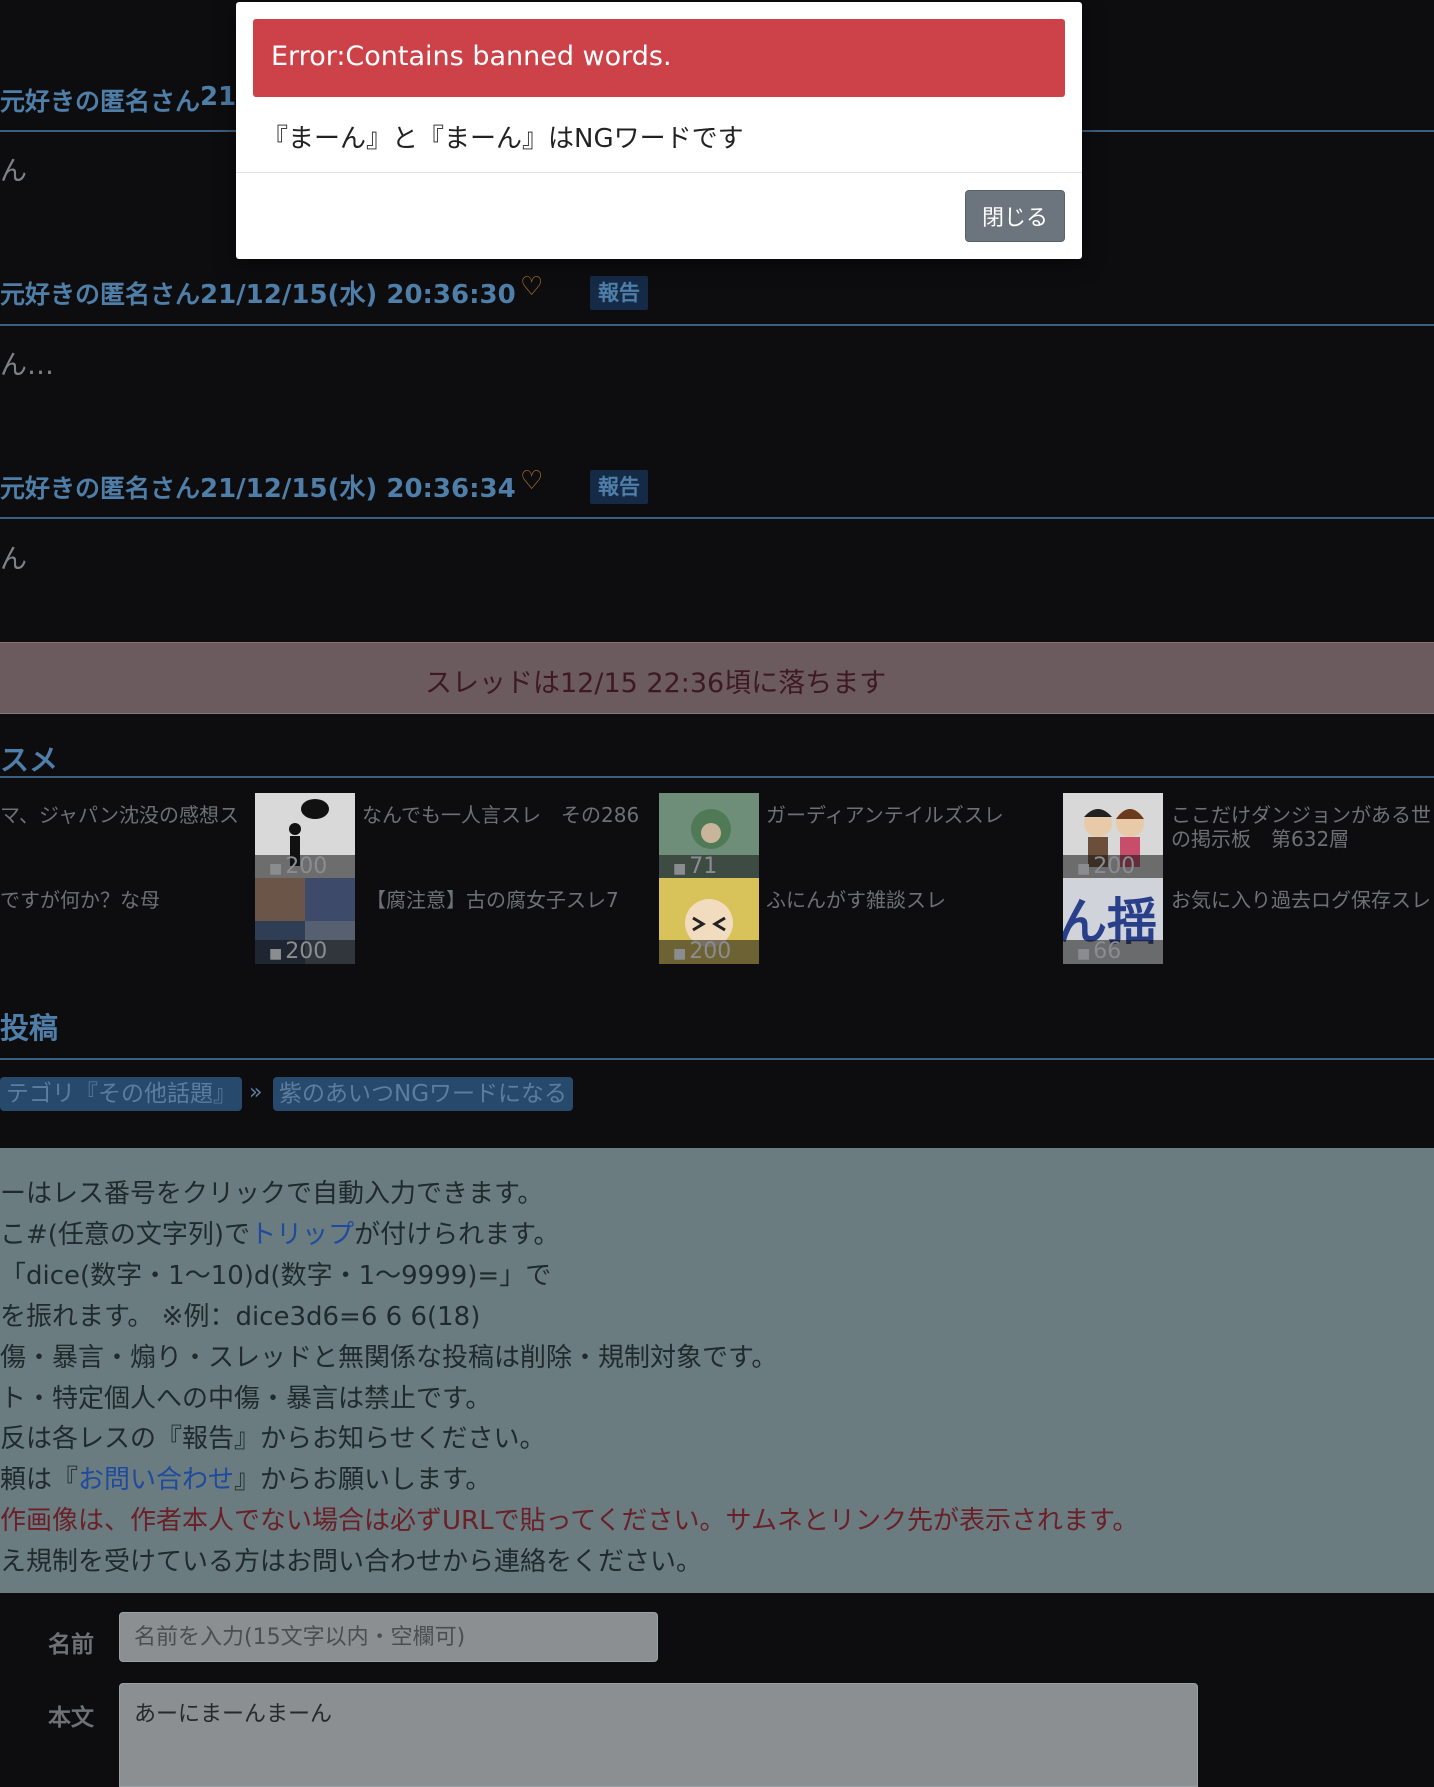 The width and height of the screenshot is (1434, 1787). What do you see at coordinates (389, 1358) in the screenshot?
I see `rule-line: 傷・暴言・煽り・スレッドと無関係な投稿は削除・規制対象です。` at bounding box center [389, 1358].